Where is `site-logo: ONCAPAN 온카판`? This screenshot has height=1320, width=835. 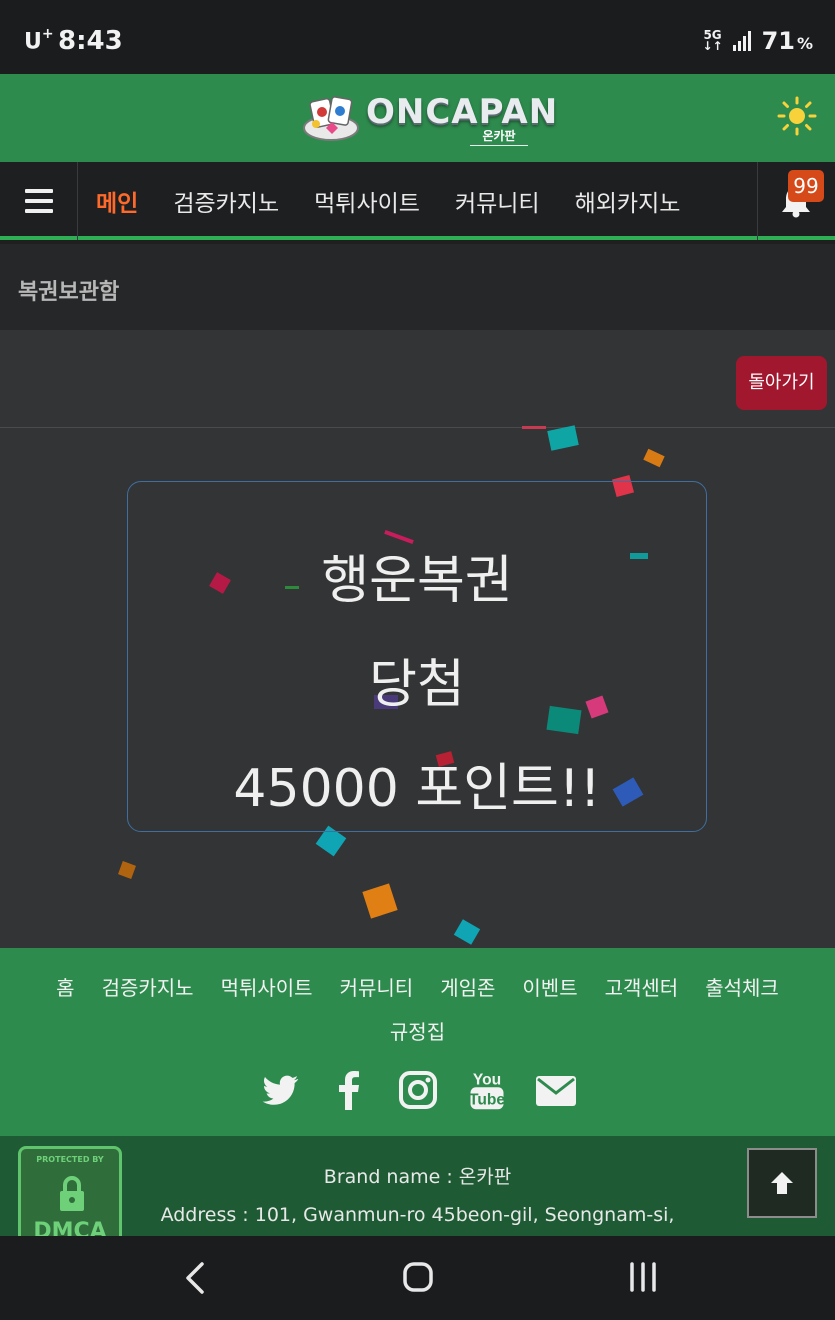
site-logo: ONCAPAN 온카판 is located at coordinates (428, 118).